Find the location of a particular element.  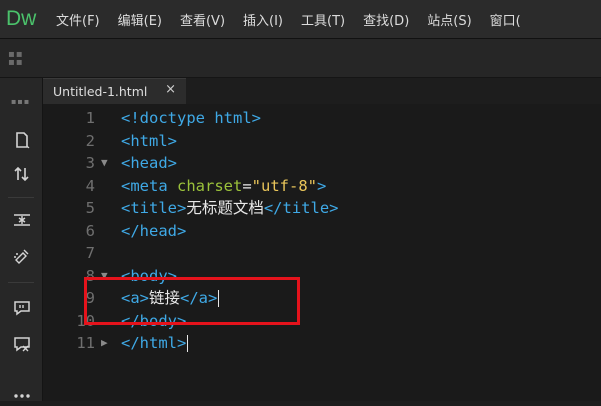

code-token: <html> is located at coordinates (149, 140).